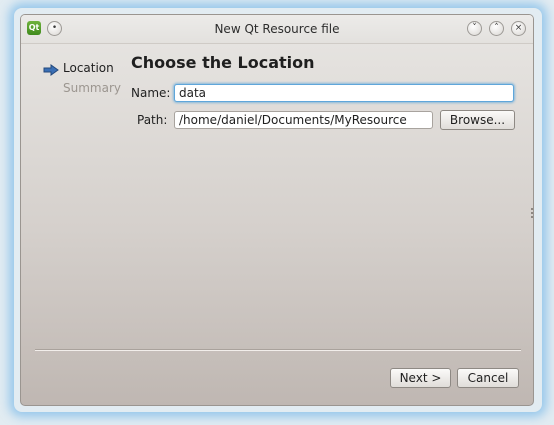 The height and width of the screenshot is (425, 554). I want to click on maximize-button: ˄, so click(496, 28).